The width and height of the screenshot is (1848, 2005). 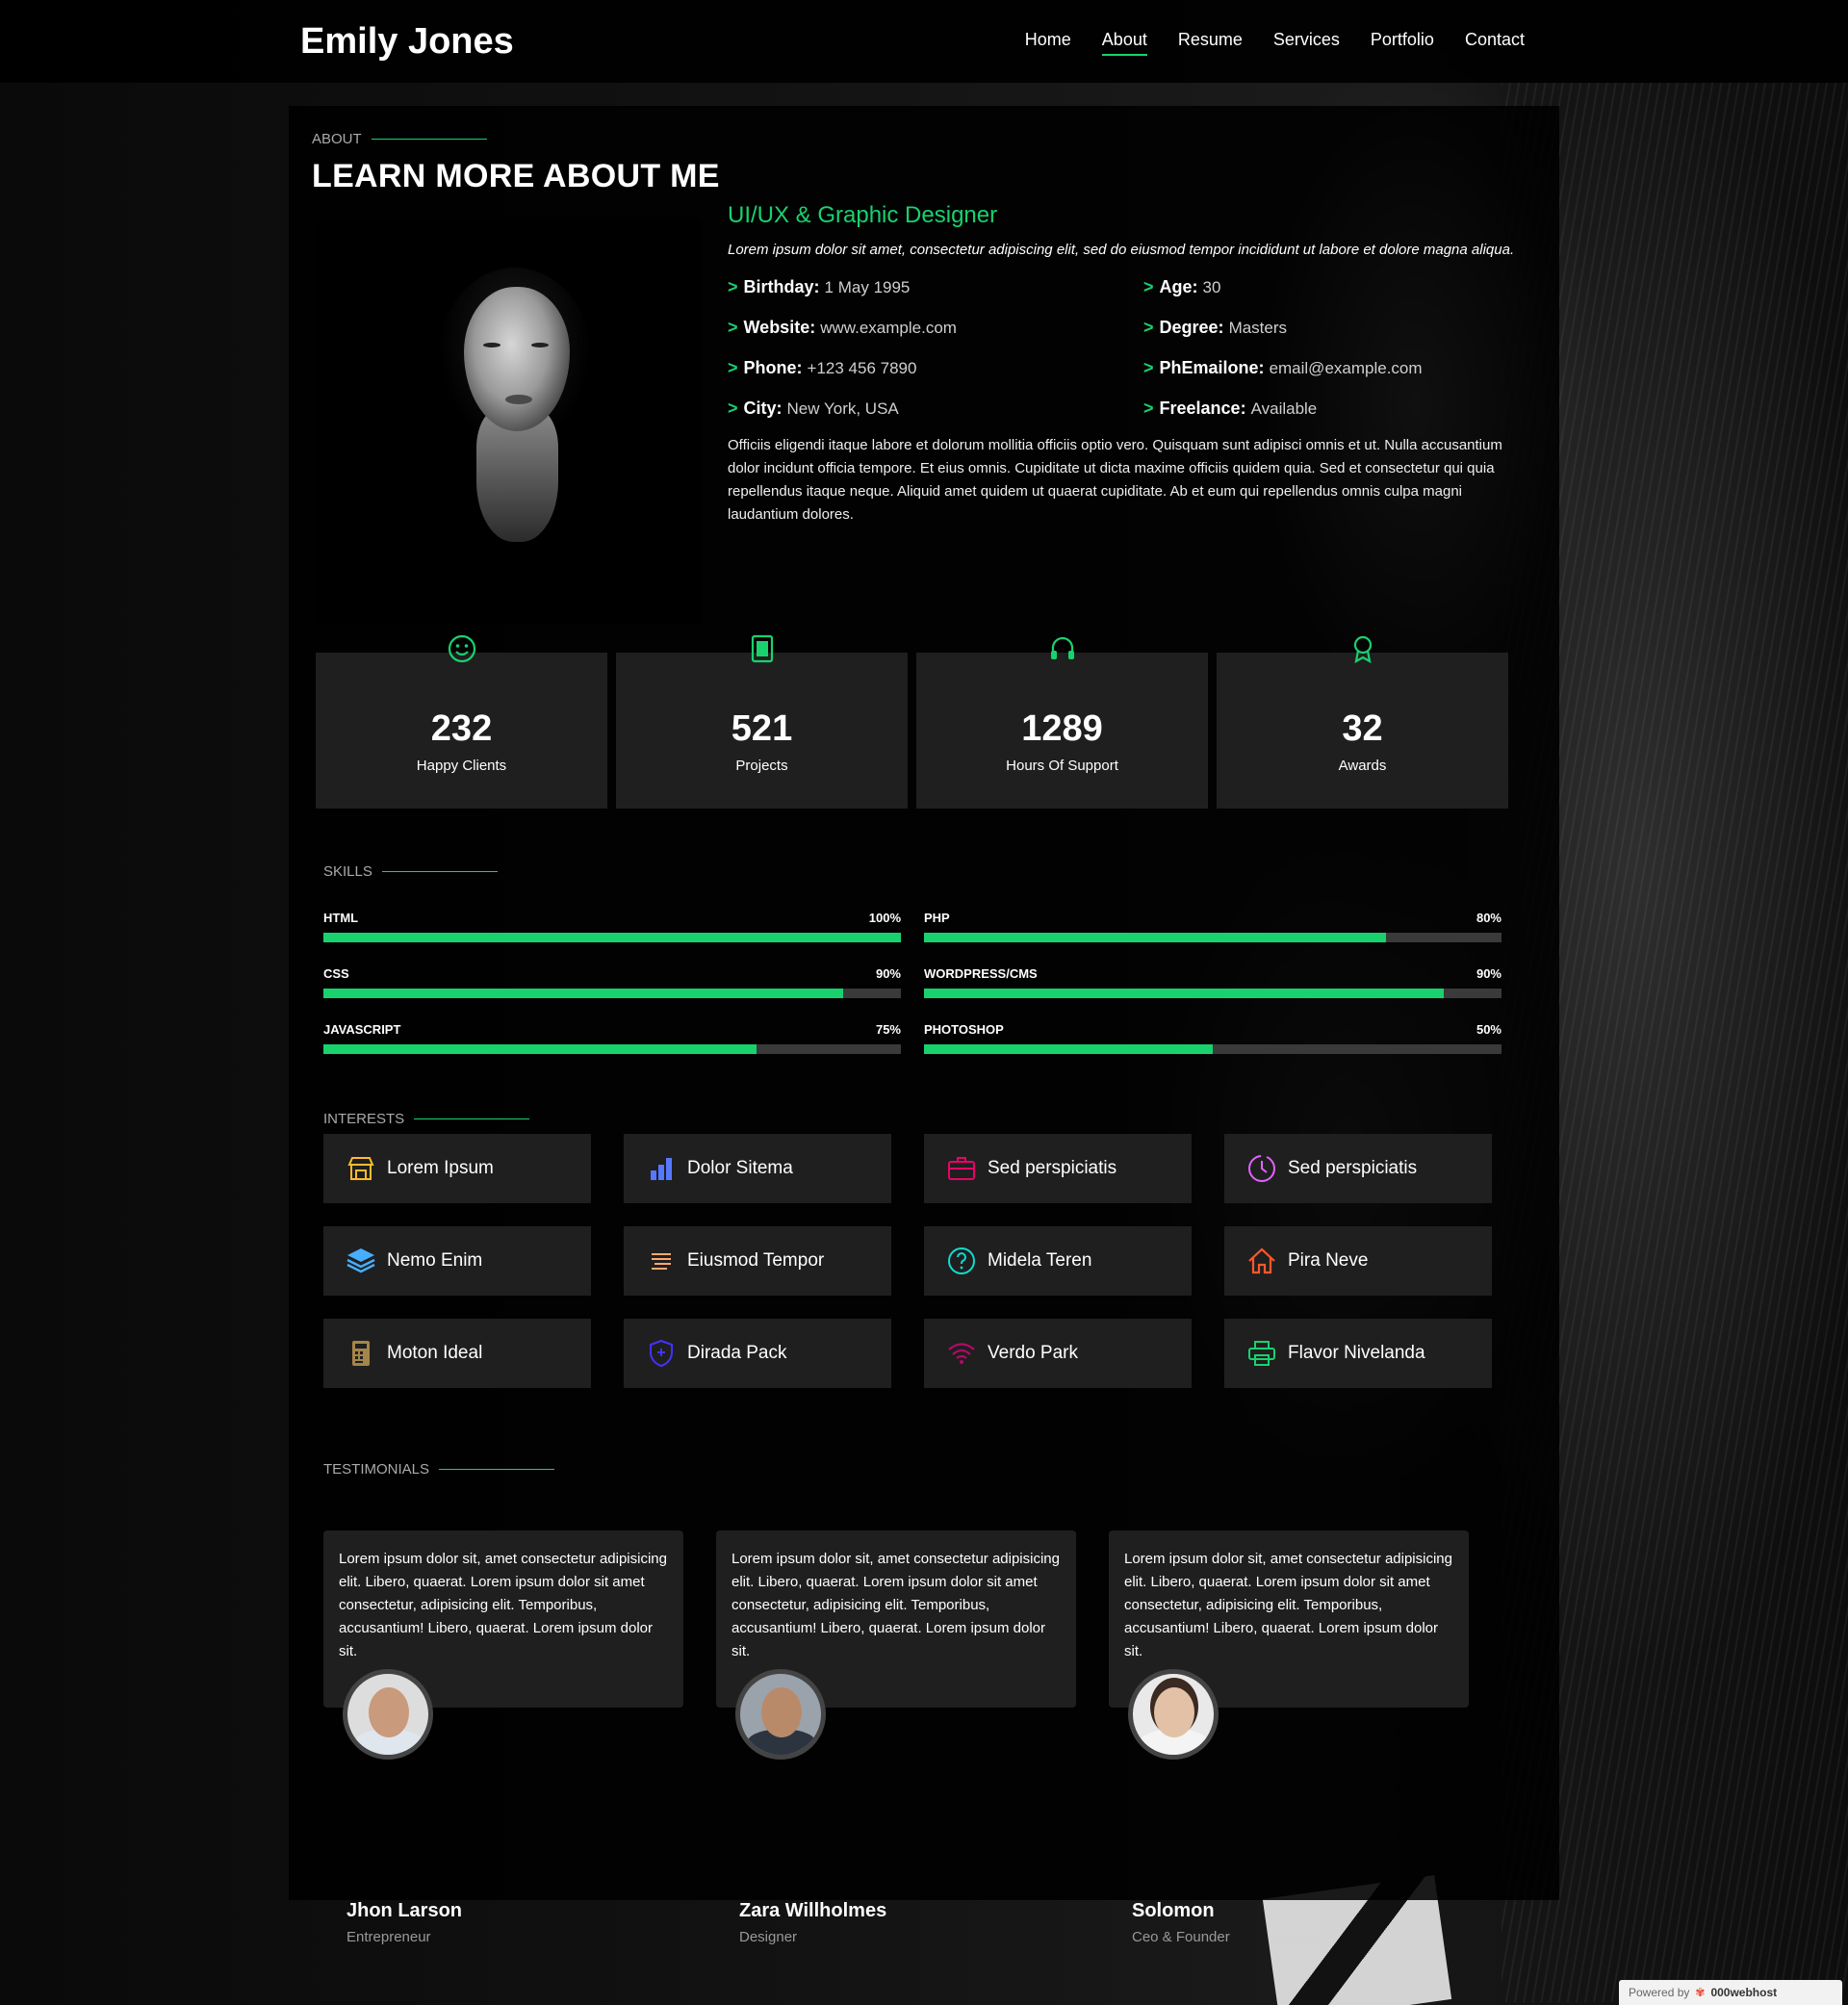 What do you see at coordinates (361, 1168) in the screenshot?
I see `store-icon` at bounding box center [361, 1168].